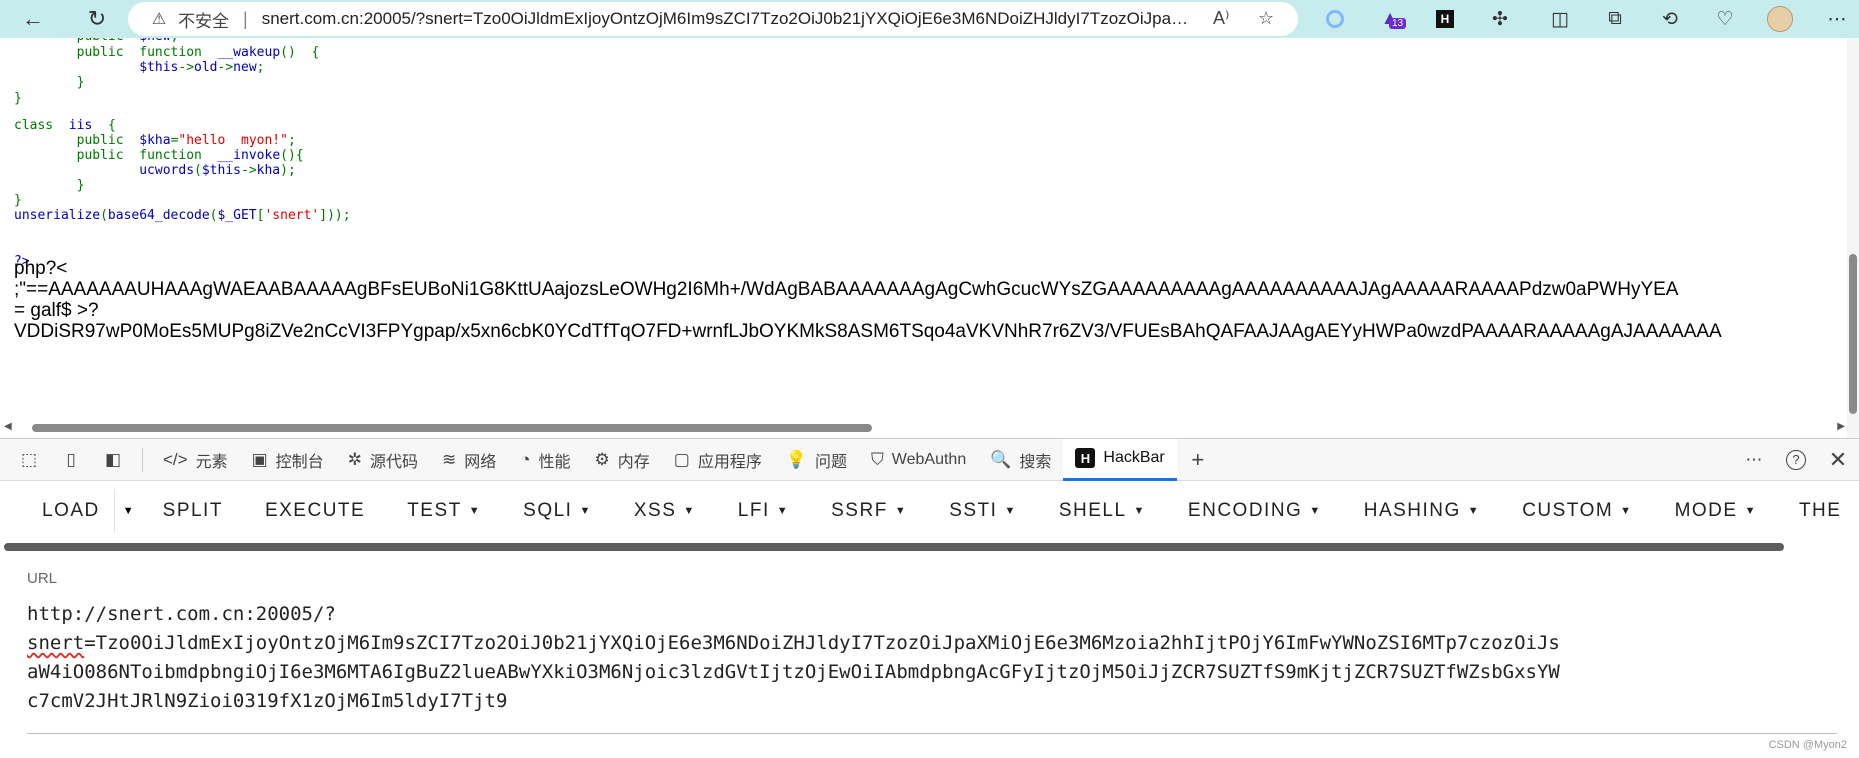 This screenshot has width=1859, height=758. Describe the element at coordinates (56, 643) in the screenshot. I see `spellcheck-word: snert` at that location.